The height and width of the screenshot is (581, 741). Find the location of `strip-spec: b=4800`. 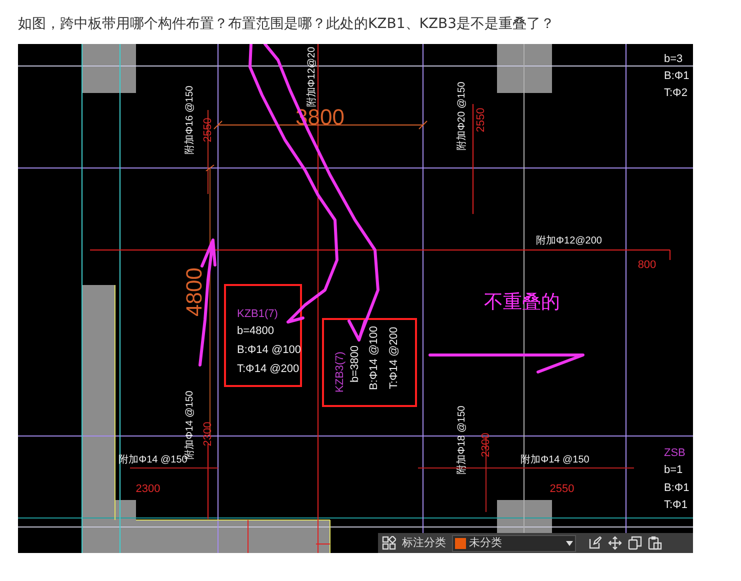

strip-spec: b=4800 is located at coordinates (255, 331).